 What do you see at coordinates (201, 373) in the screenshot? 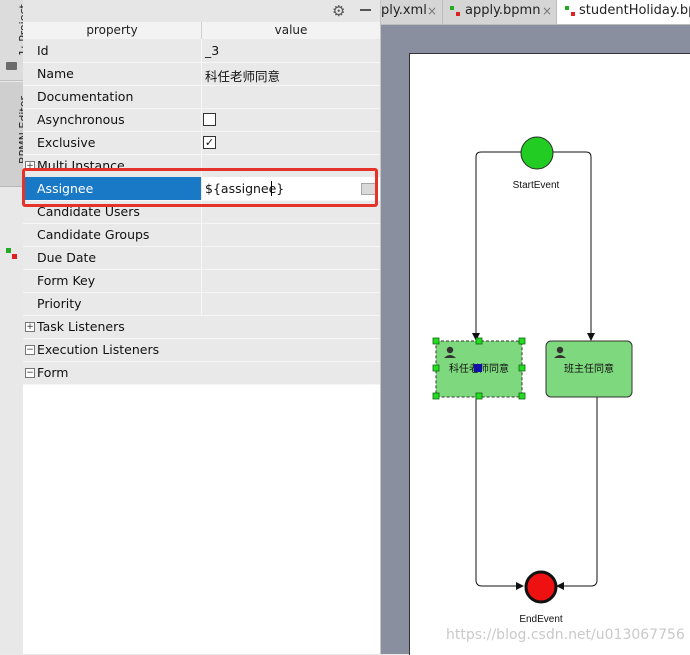
I see `property-row-form: − Form` at bounding box center [201, 373].